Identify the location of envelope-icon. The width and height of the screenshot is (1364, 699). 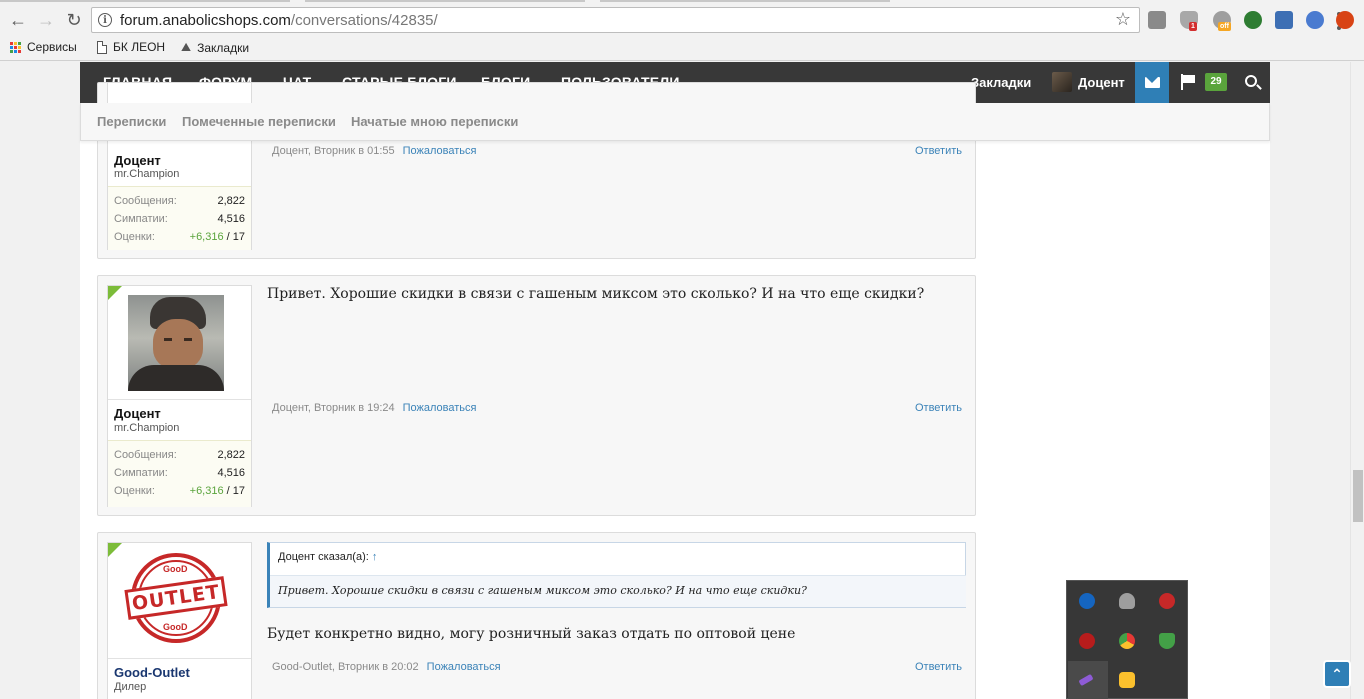
(1152, 82).